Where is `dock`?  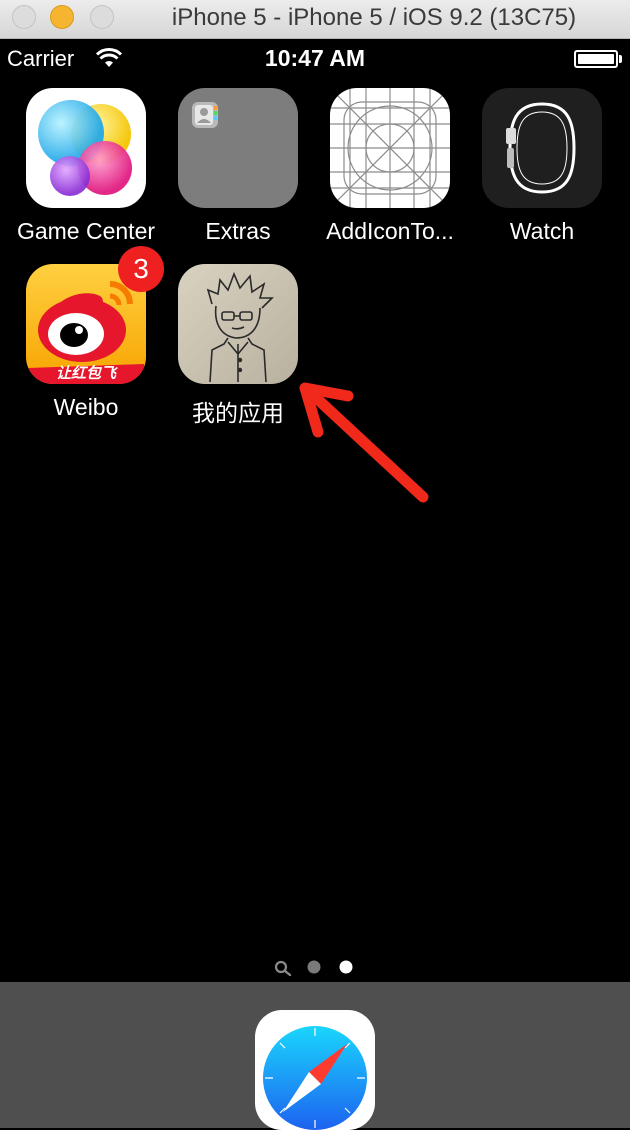 dock is located at coordinates (315, 1056).